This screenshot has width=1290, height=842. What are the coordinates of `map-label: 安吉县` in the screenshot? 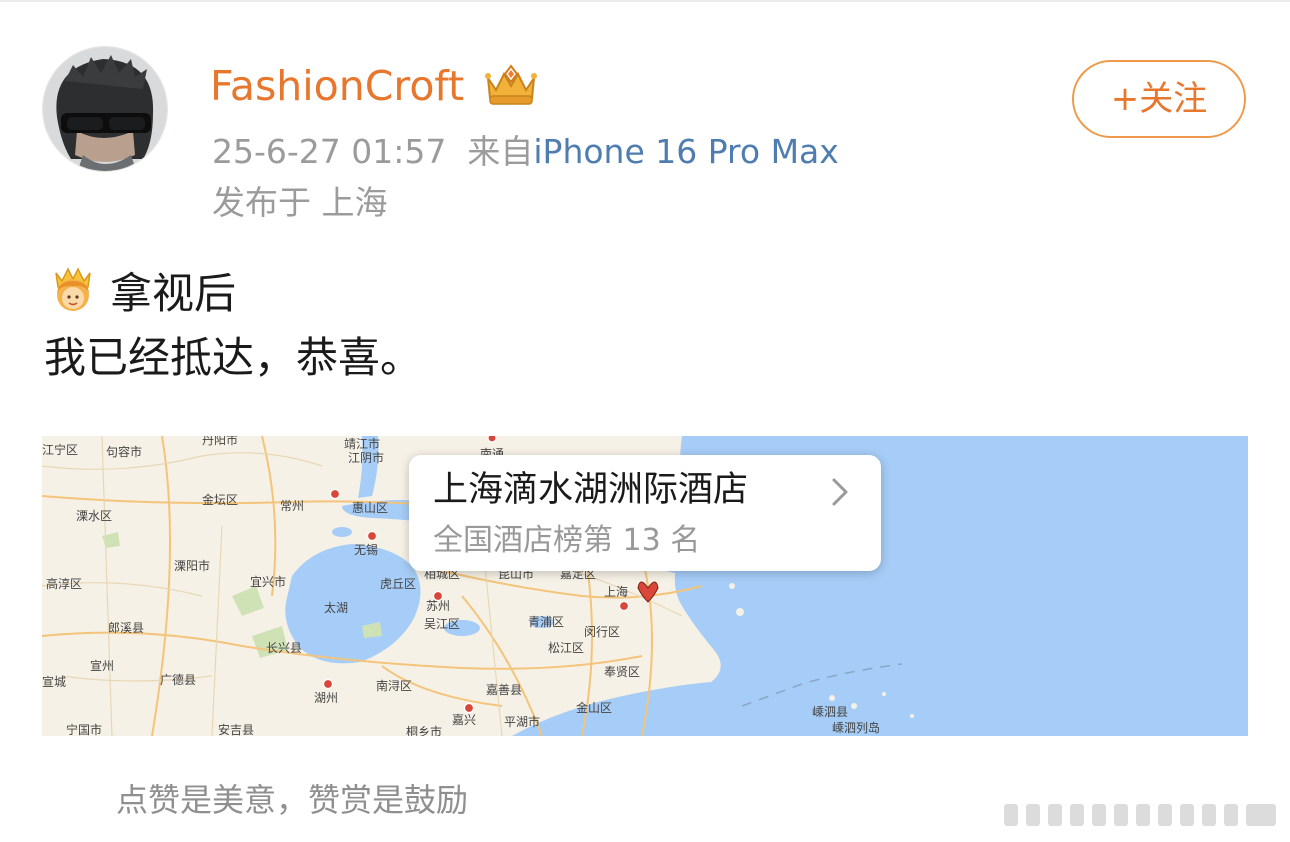 It's located at (236, 729).